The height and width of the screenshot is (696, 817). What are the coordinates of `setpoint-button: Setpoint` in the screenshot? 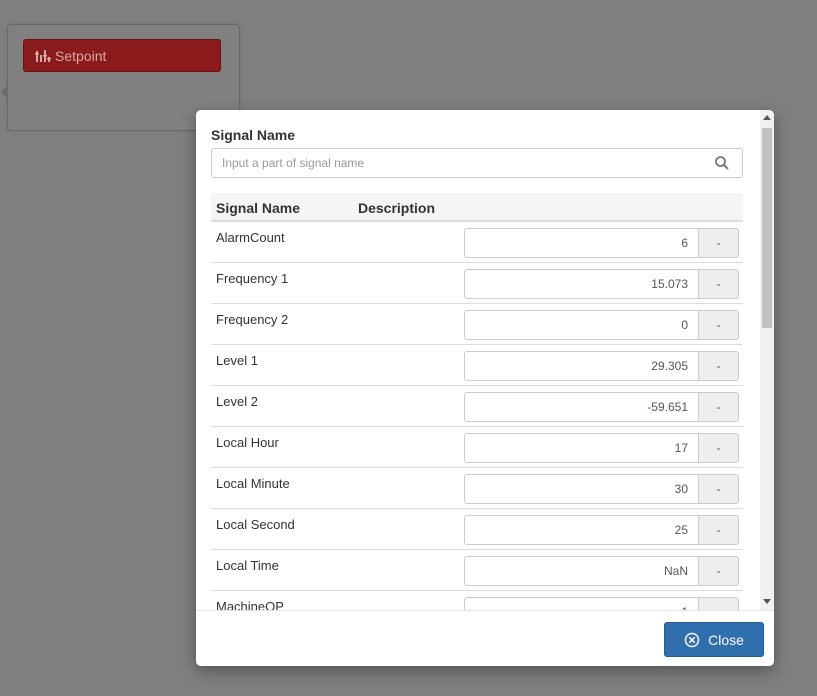 It's located at (122, 55).